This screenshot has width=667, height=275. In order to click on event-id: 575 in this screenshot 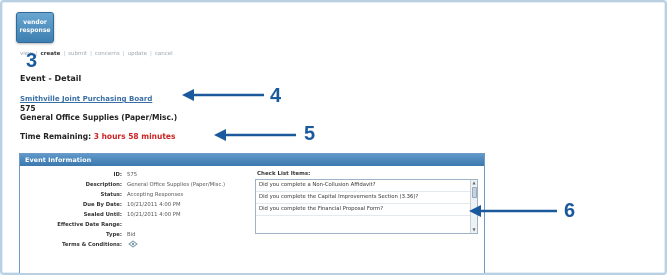, I will do `click(28, 108)`.